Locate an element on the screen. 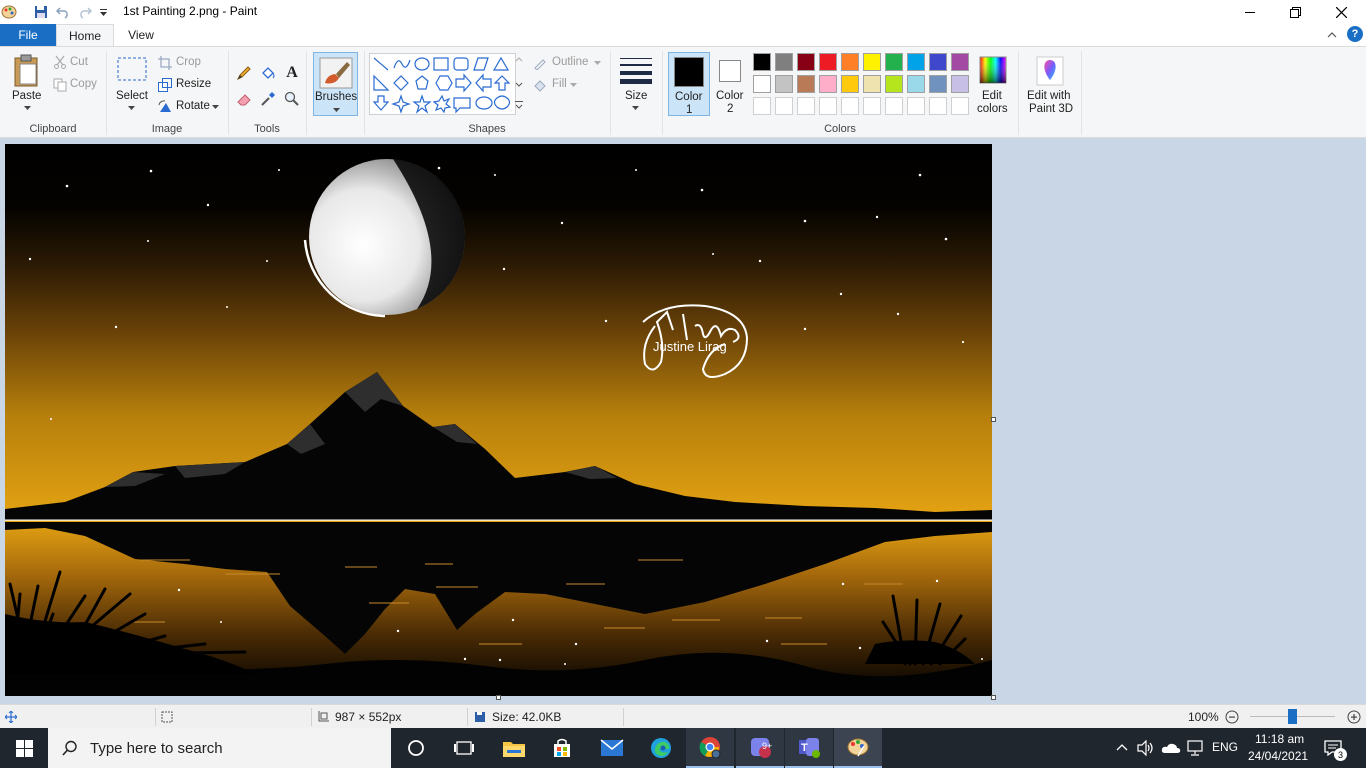 This screenshot has width=1366, height=768. edit-colors-line1: Edit is located at coordinates (992, 96).